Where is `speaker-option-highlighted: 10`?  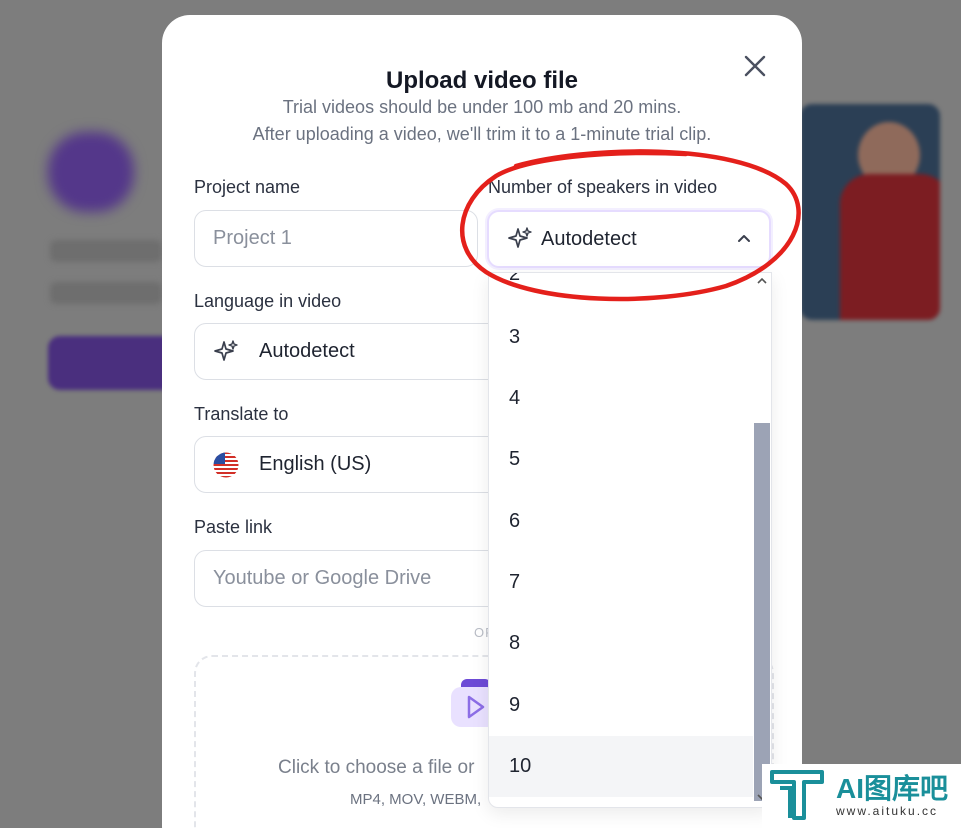
speaker-option-highlighted: 10 is located at coordinates (621, 766).